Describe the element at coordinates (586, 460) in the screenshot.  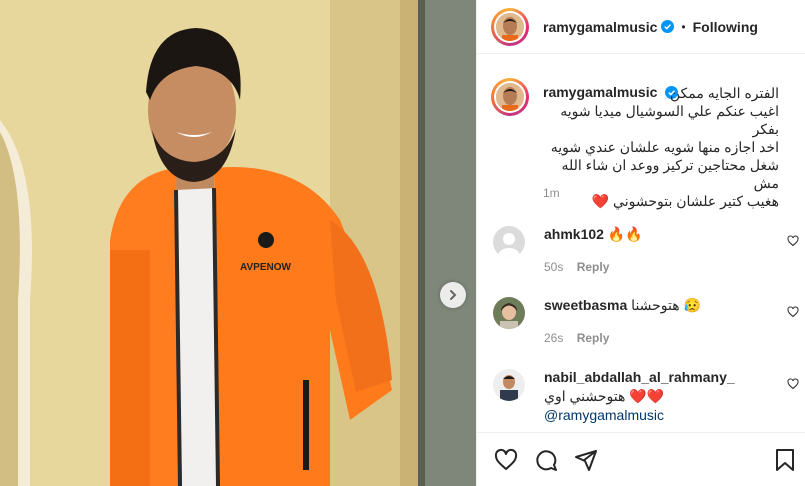
I see `share-icon` at that location.